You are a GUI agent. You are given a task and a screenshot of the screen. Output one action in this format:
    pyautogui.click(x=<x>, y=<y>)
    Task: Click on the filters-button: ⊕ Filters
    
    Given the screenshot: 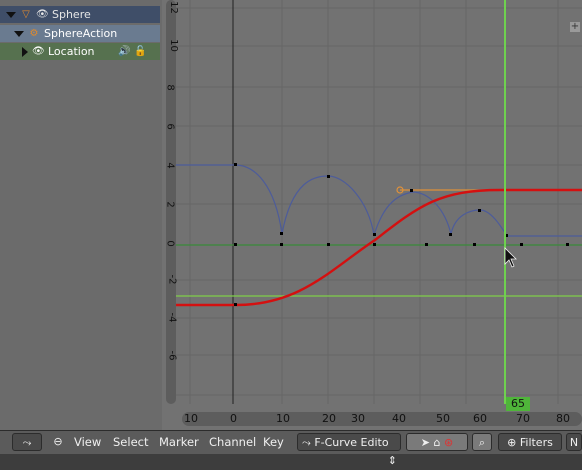 What is the action you would take?
    pyautogui.click(x=530, y=442)
    